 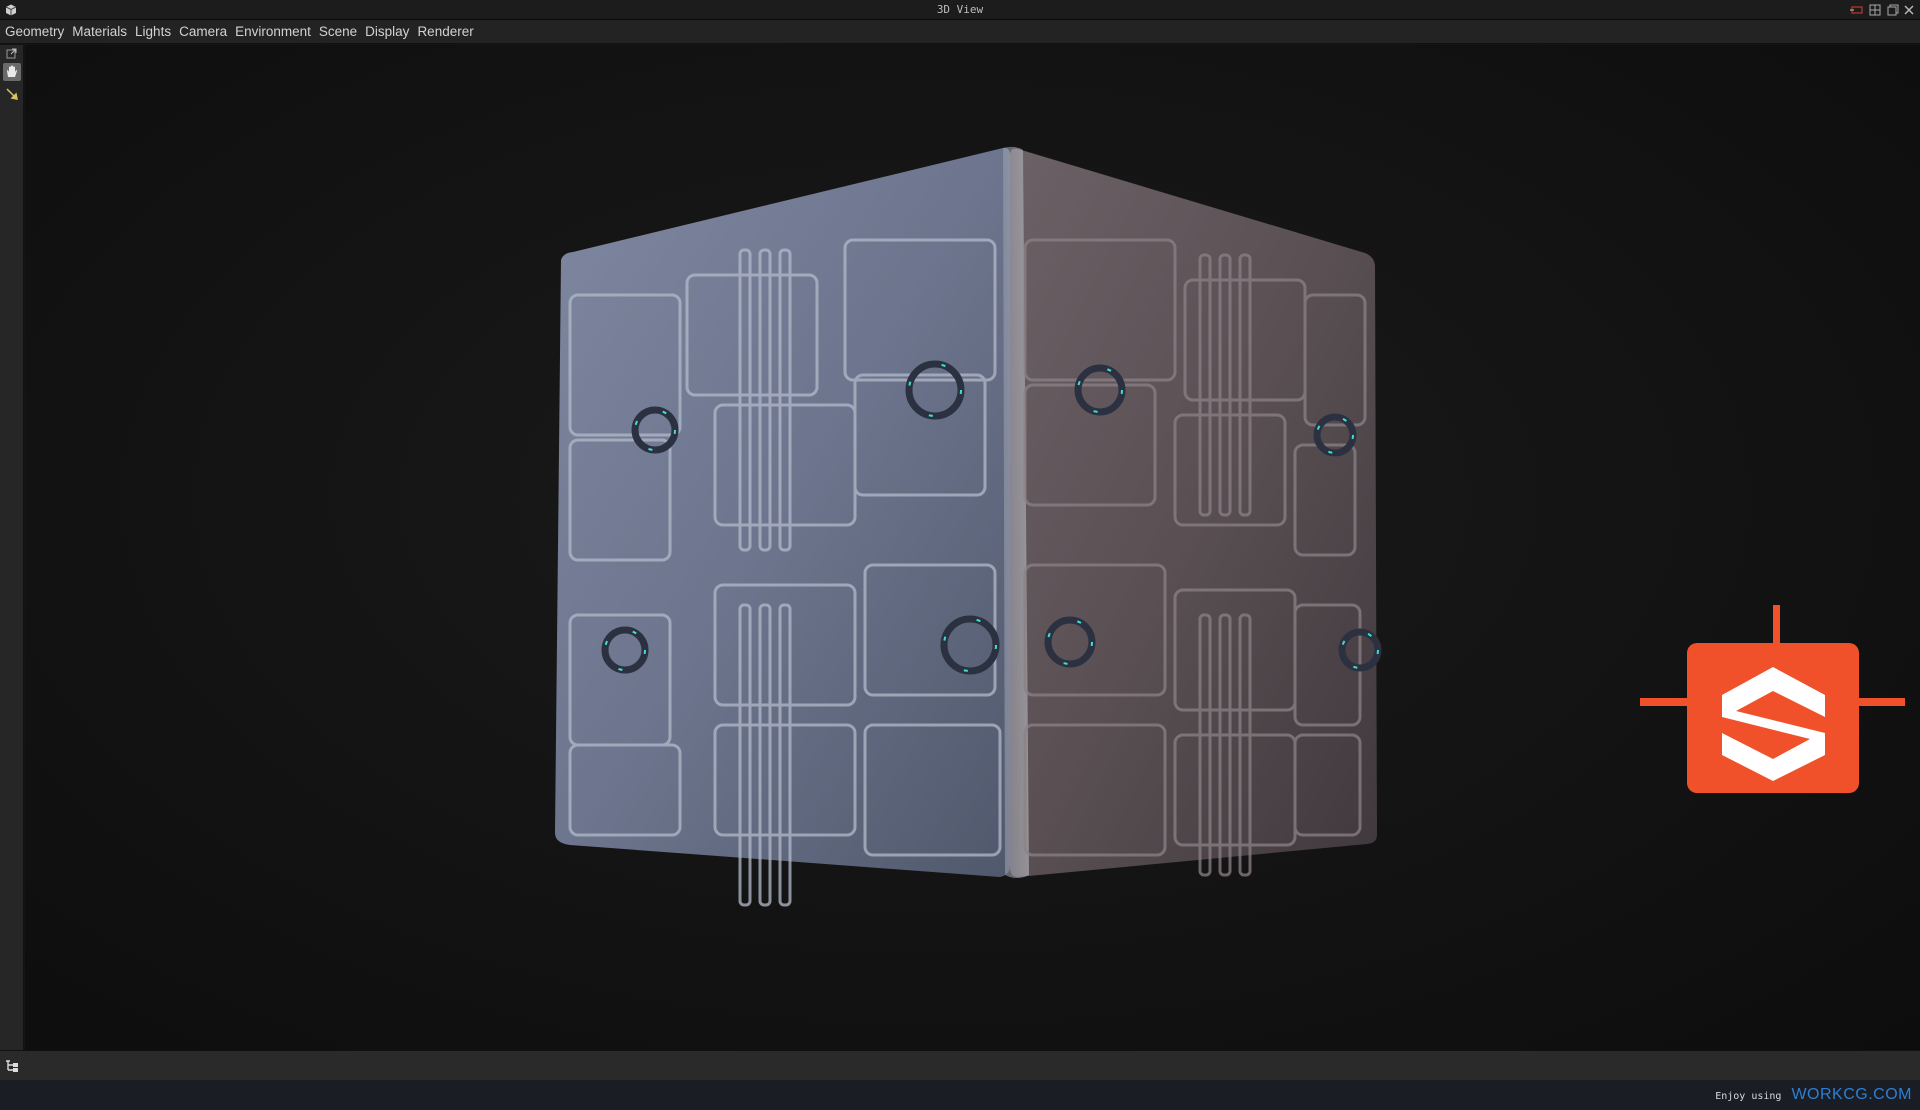 I want to click on window-title: 3D View, so click(x=960, y=9).